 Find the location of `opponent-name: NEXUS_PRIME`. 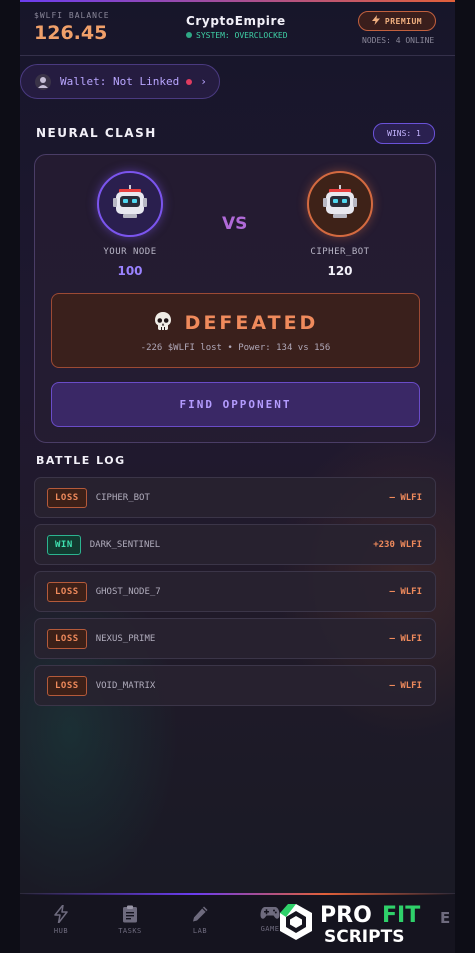

opponent-name: NEXUS_PRIME is located at coordinates (125, 638).